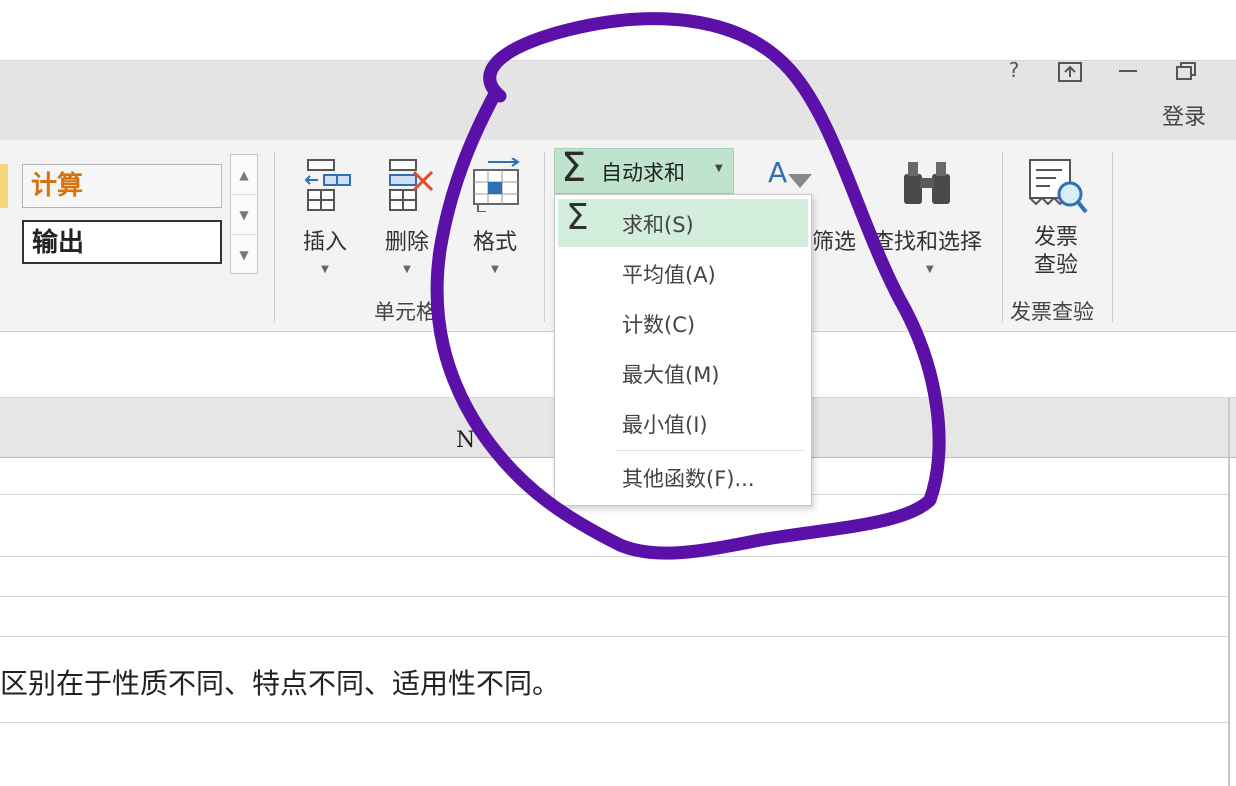  Describe the element at coordinates (1128, 74) in the screenshot. I see `minimize-icon` at that location.